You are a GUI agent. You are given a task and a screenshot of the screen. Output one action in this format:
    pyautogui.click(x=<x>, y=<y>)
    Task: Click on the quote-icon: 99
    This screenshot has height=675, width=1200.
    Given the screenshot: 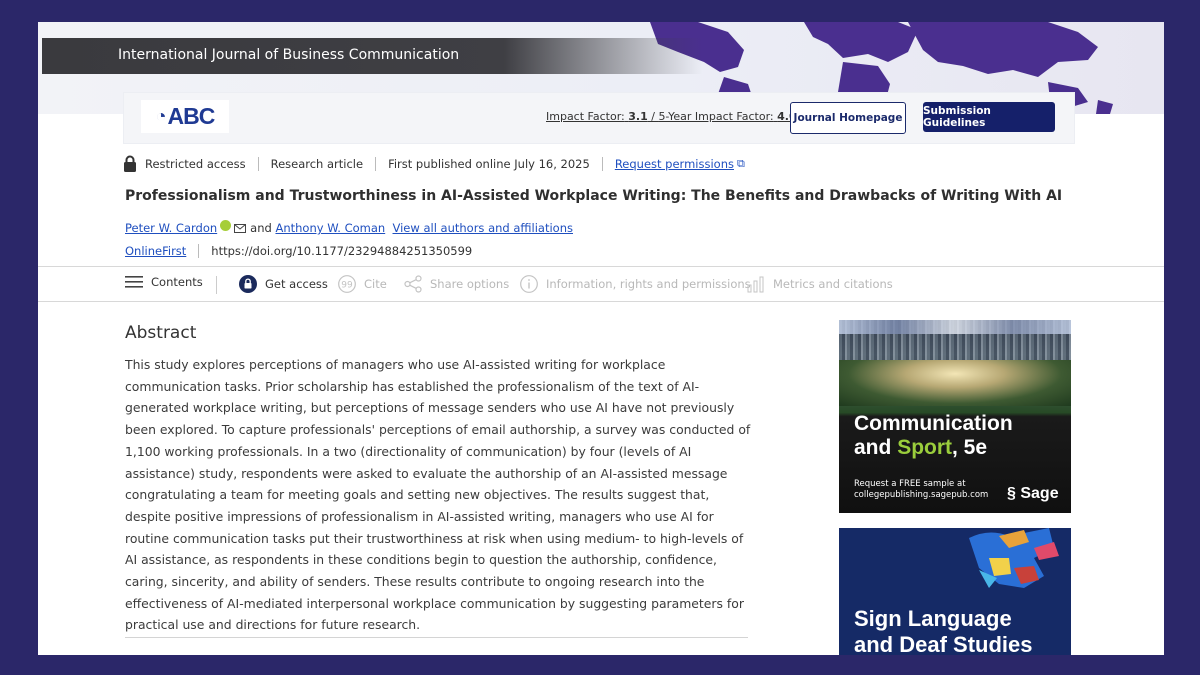 What is the action you would take?
    pyautogui.click(x=347, y=284)
    